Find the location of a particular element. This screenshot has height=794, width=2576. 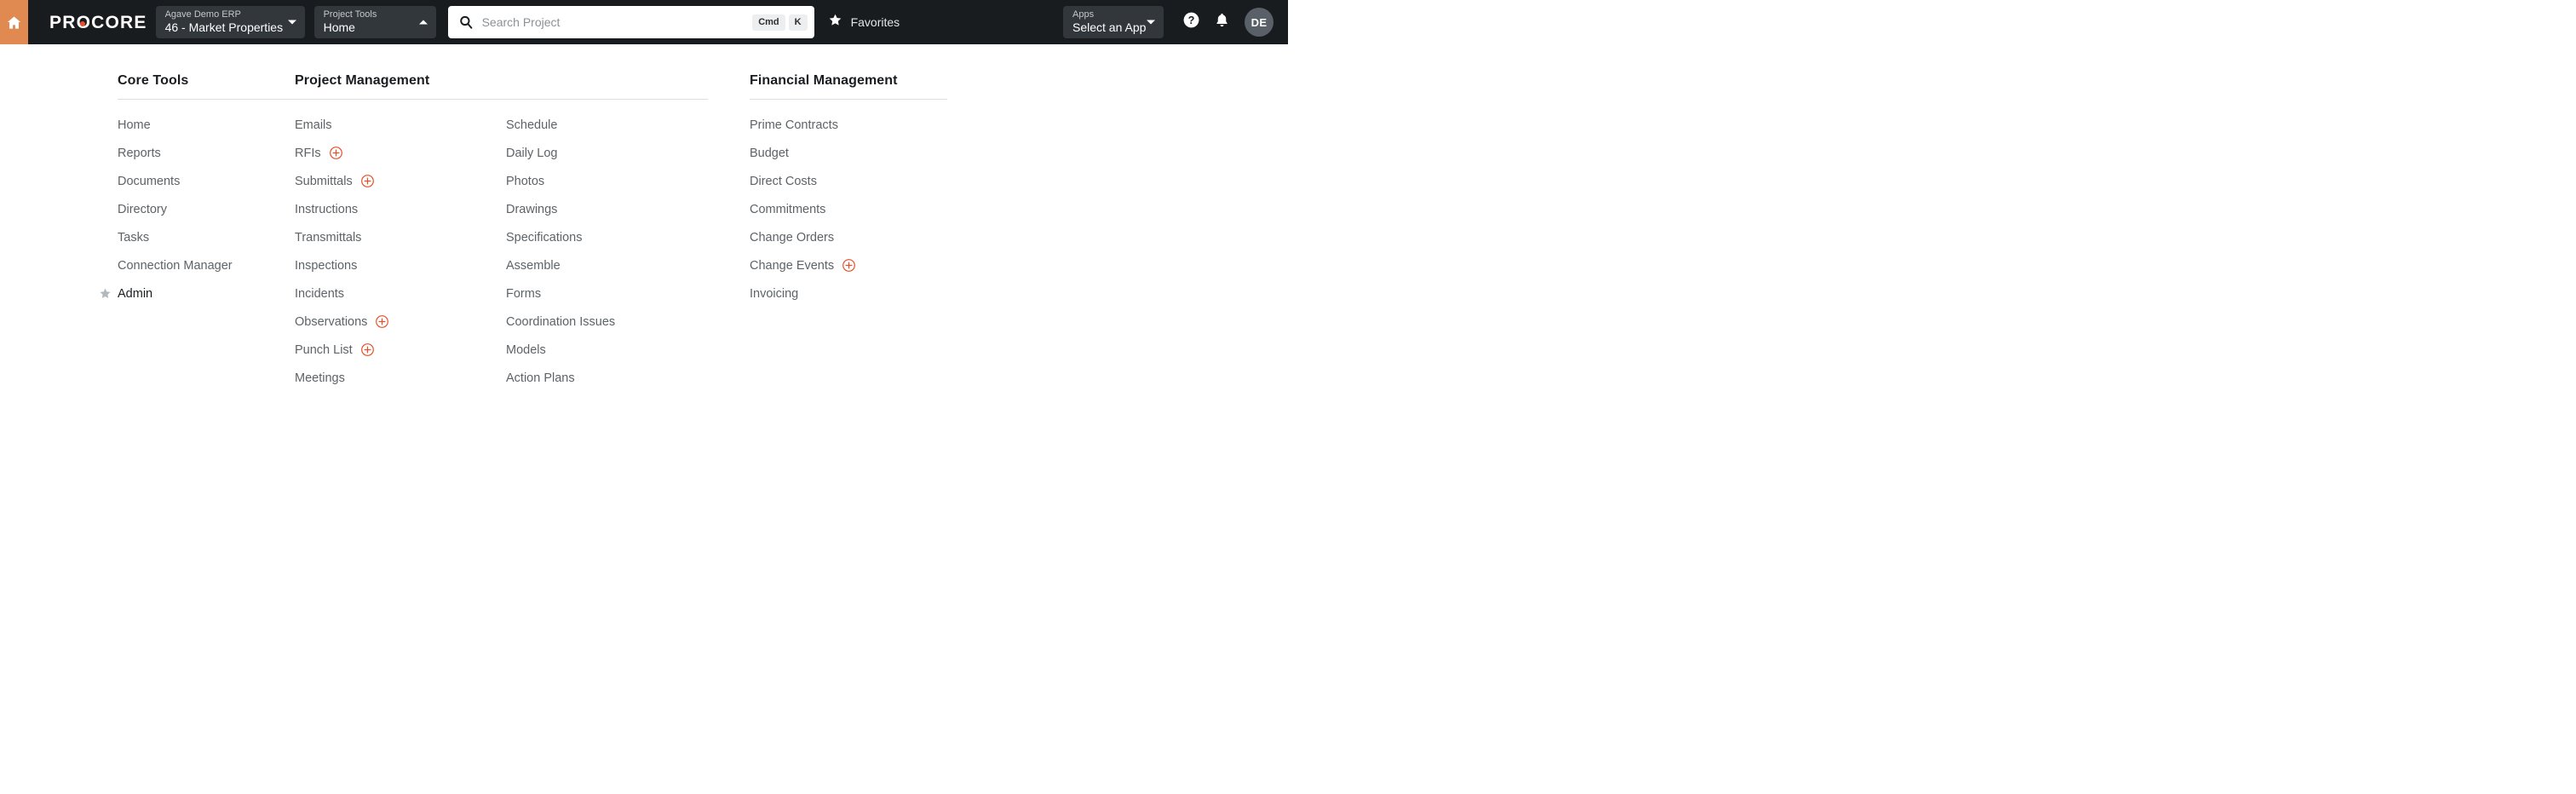

project-selector-value: 46 - Market Properties is located at coordinates (224, 27).